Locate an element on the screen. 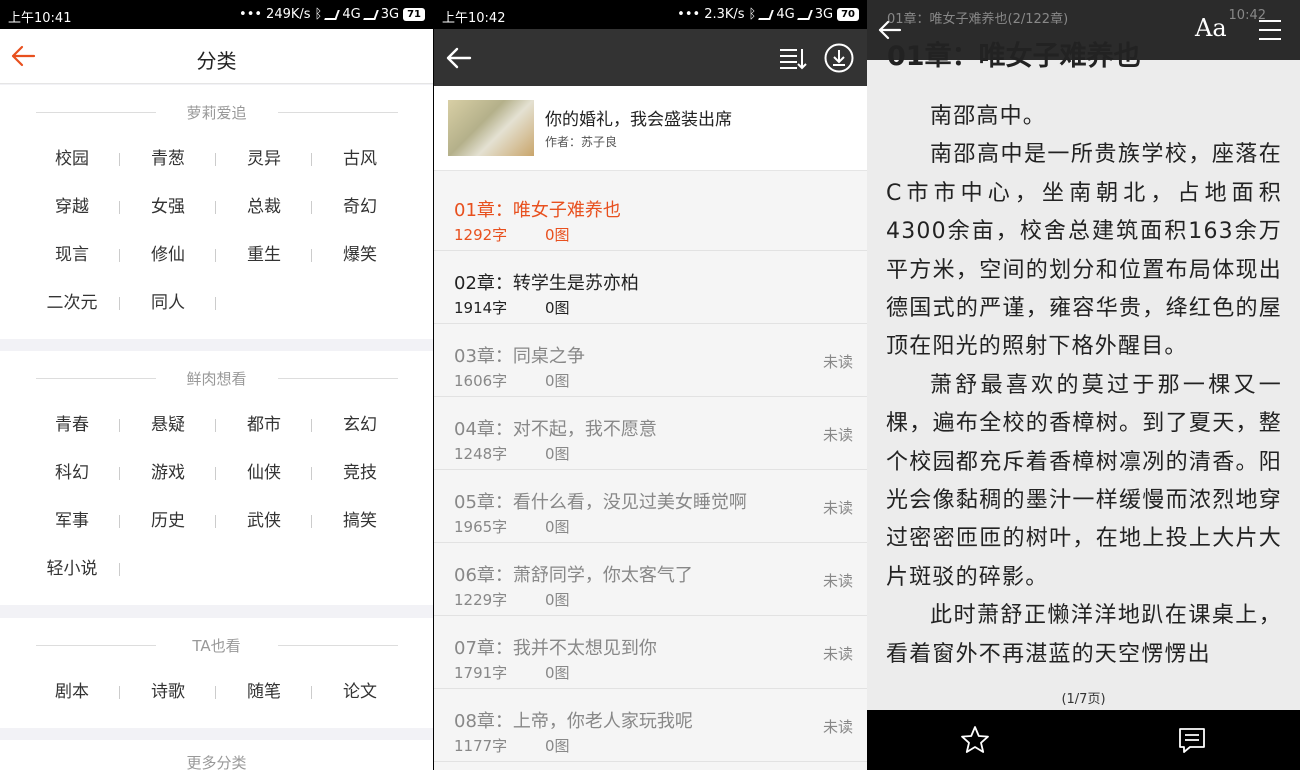  category-section: 更多分类 is located at coordinates (216, 755).